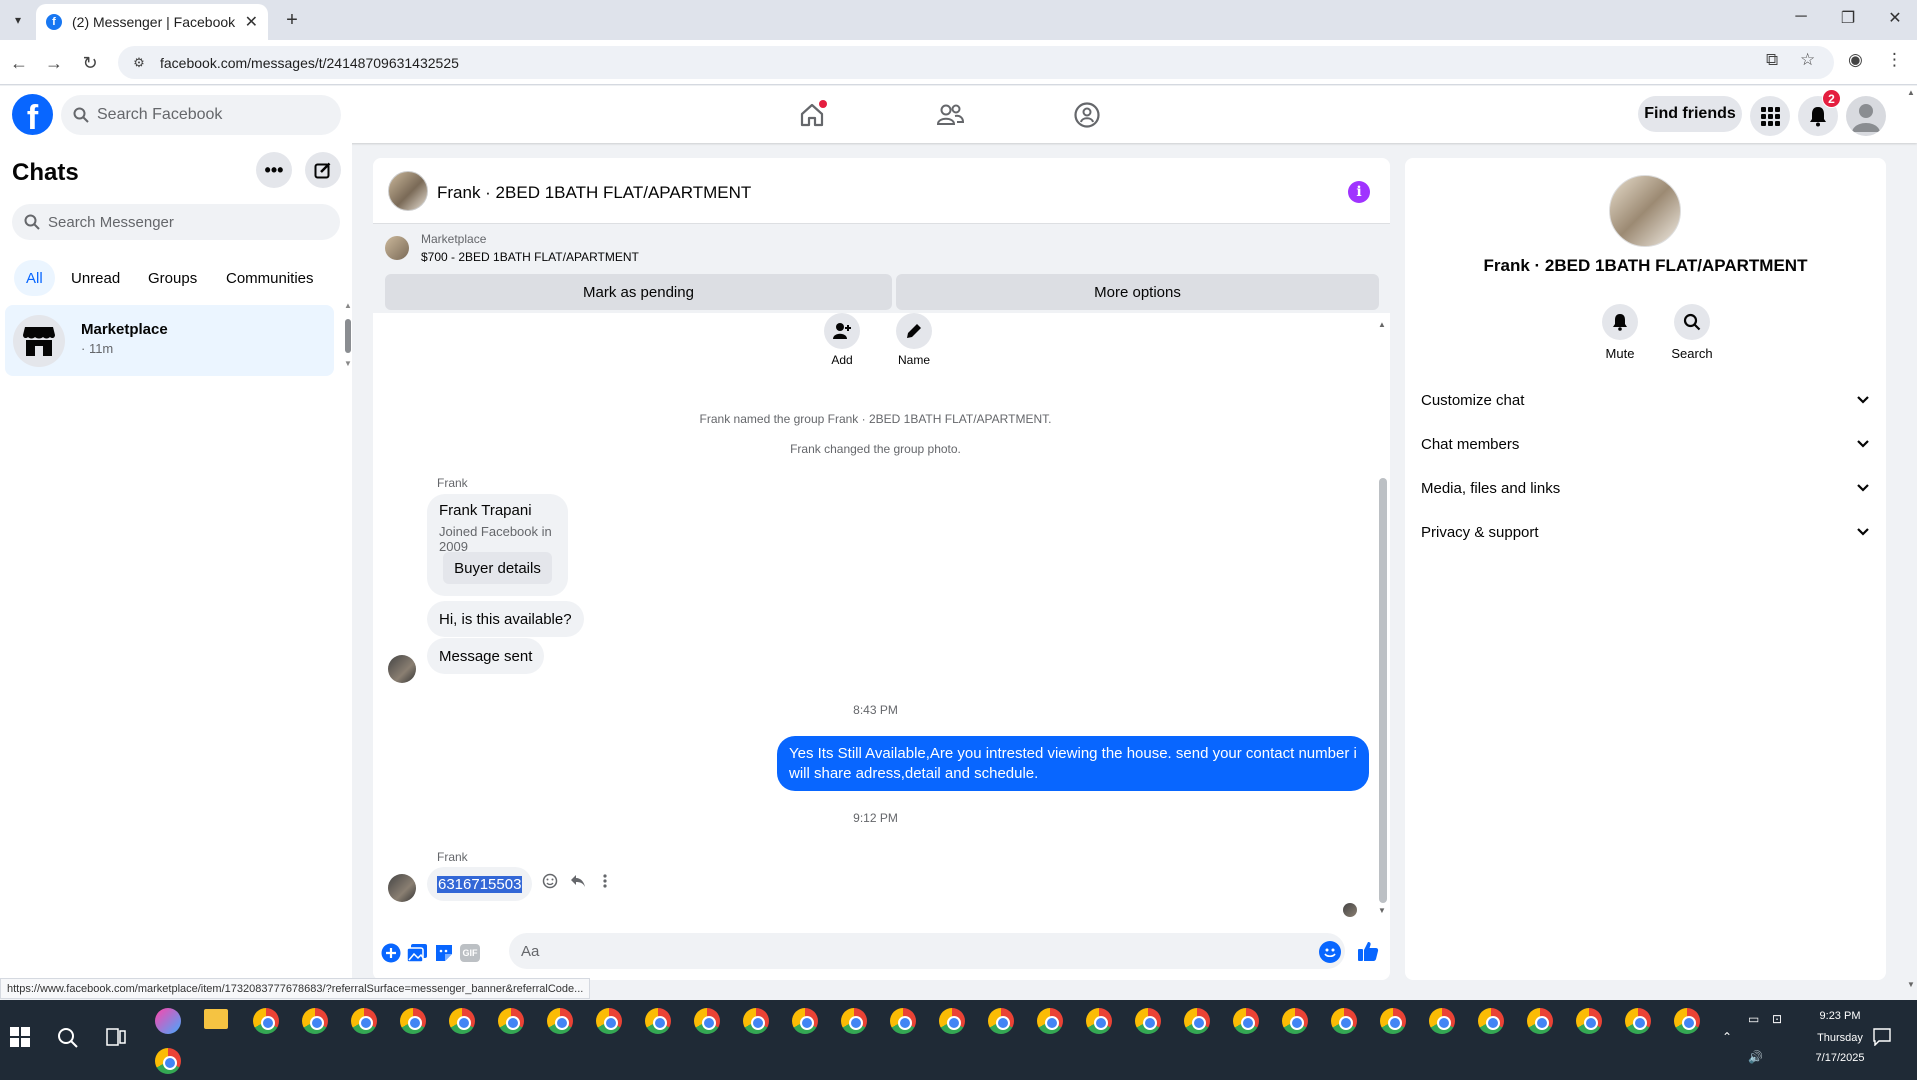 This screenshot has height=1080, width=1917. I want to click on show-hidden-icons-chevron-icon: ⌃, so click(1727, 1037).